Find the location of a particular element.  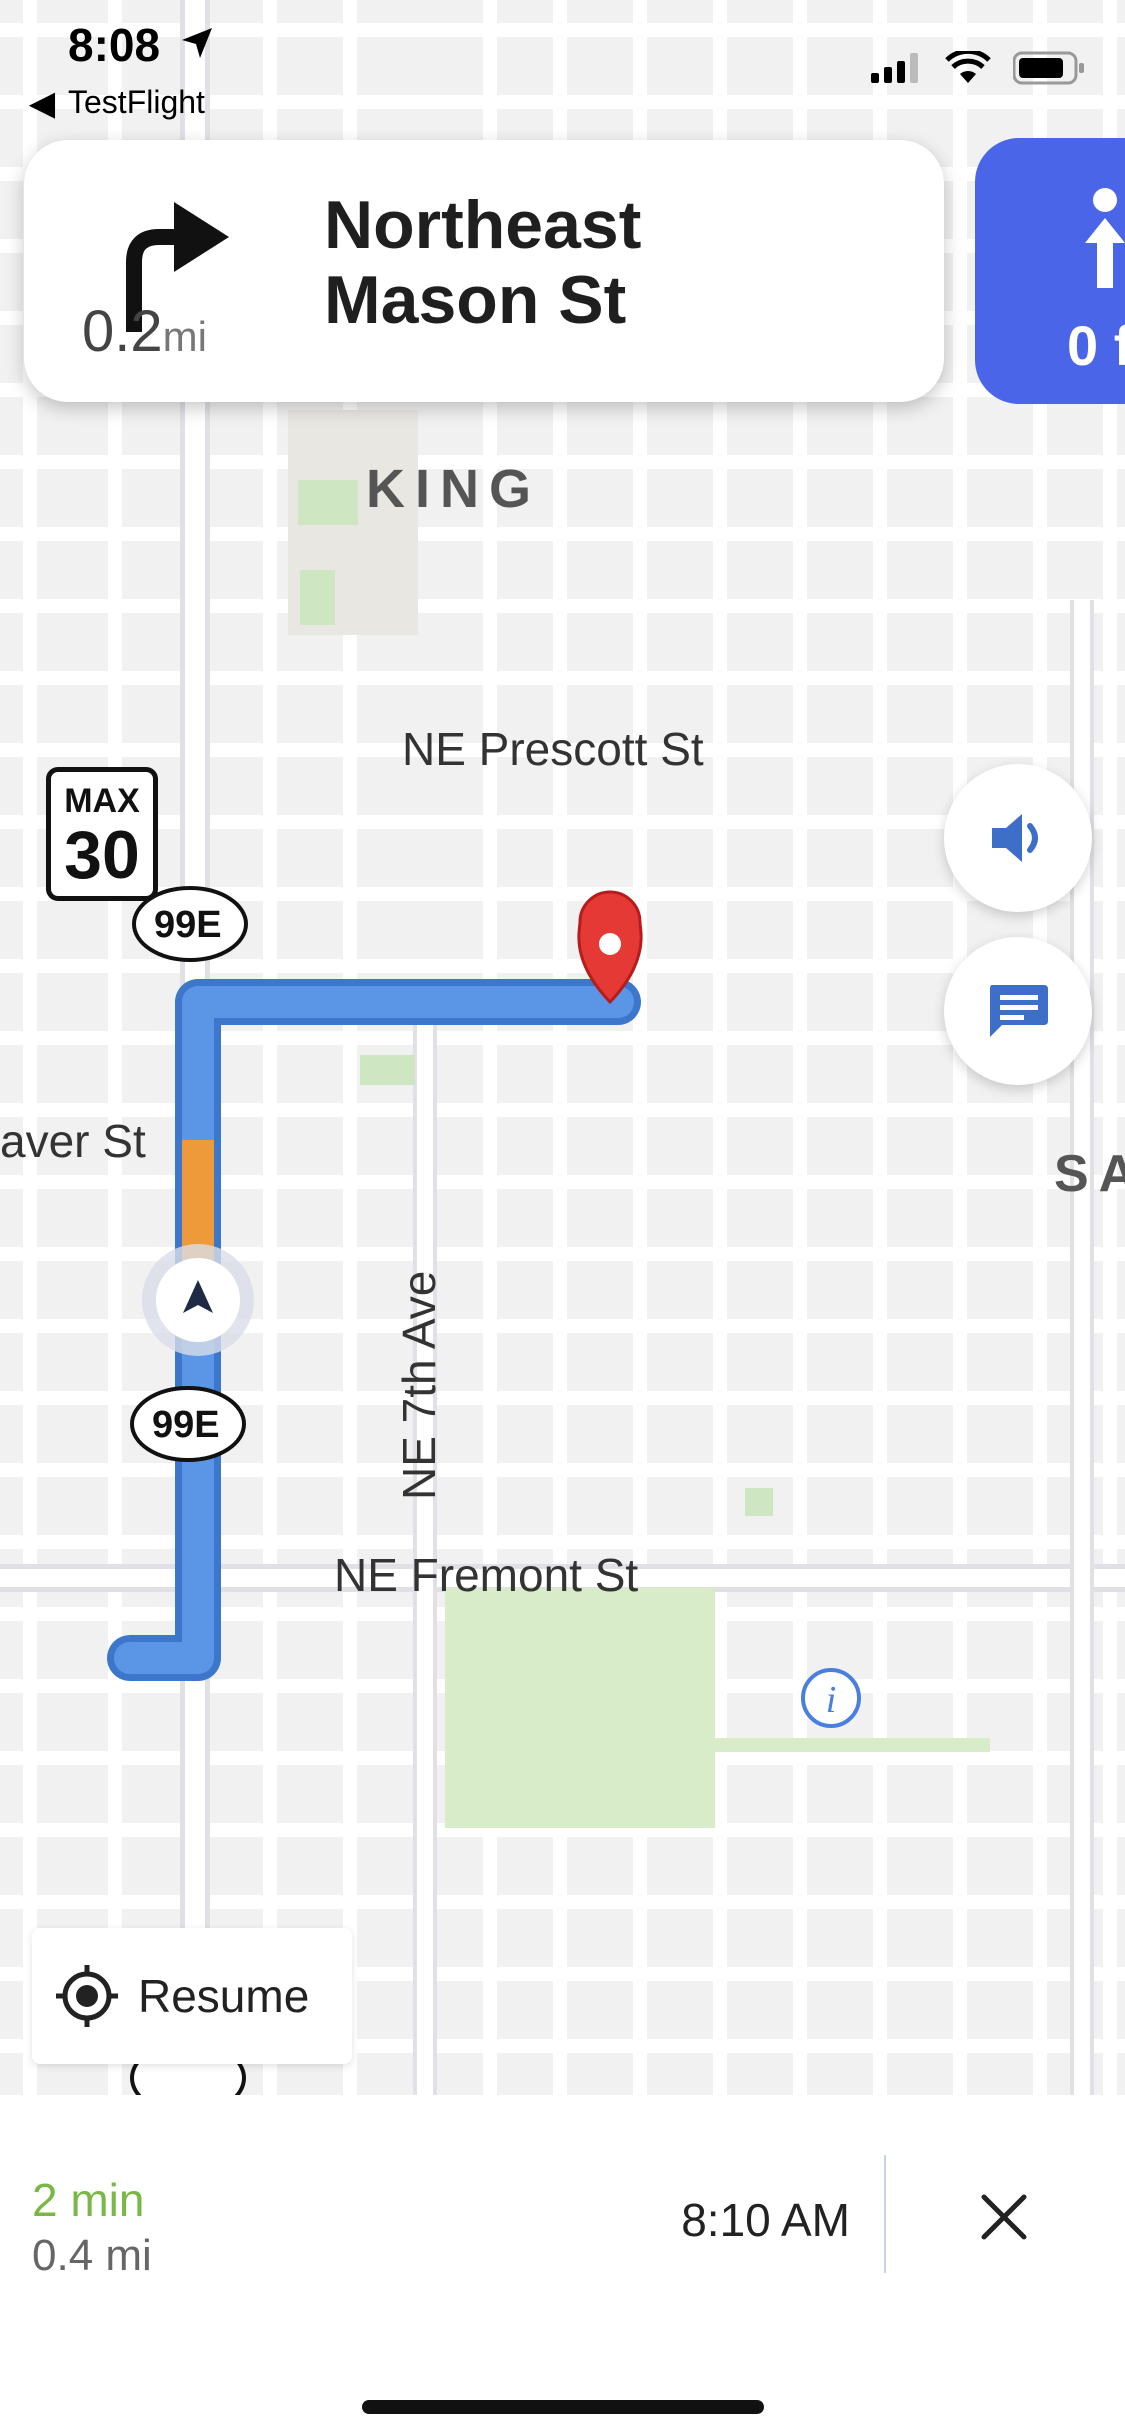

street-label-seventh: NE 7th Ave is located at coordinates (419, 1385).